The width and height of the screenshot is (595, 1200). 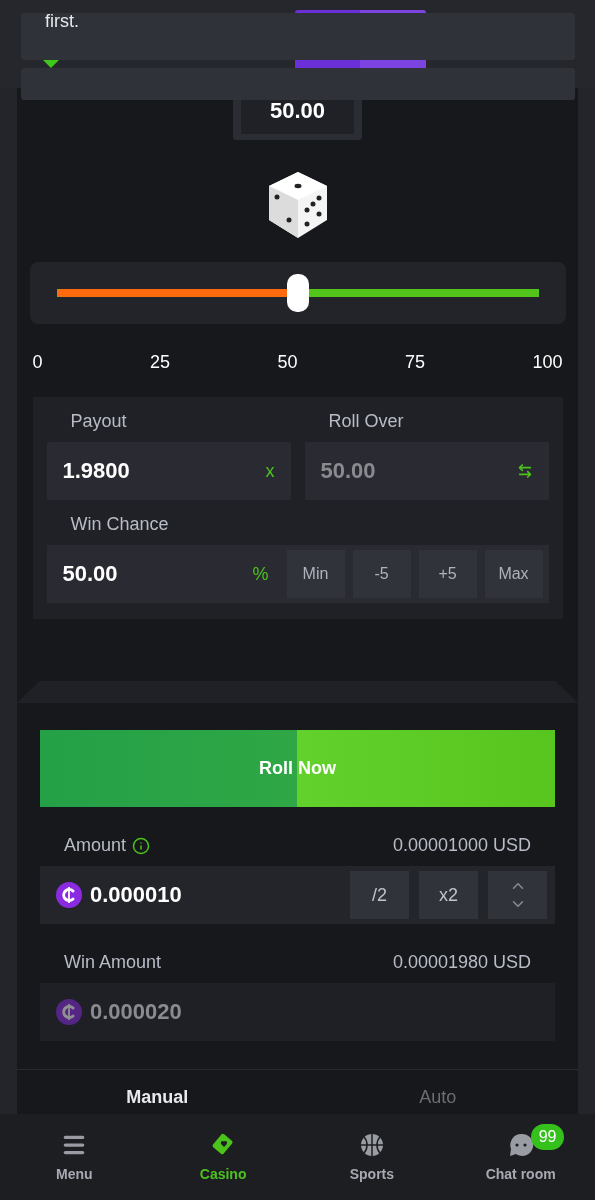 I want to click on scale-label: 25, so click(x=159, y=362).